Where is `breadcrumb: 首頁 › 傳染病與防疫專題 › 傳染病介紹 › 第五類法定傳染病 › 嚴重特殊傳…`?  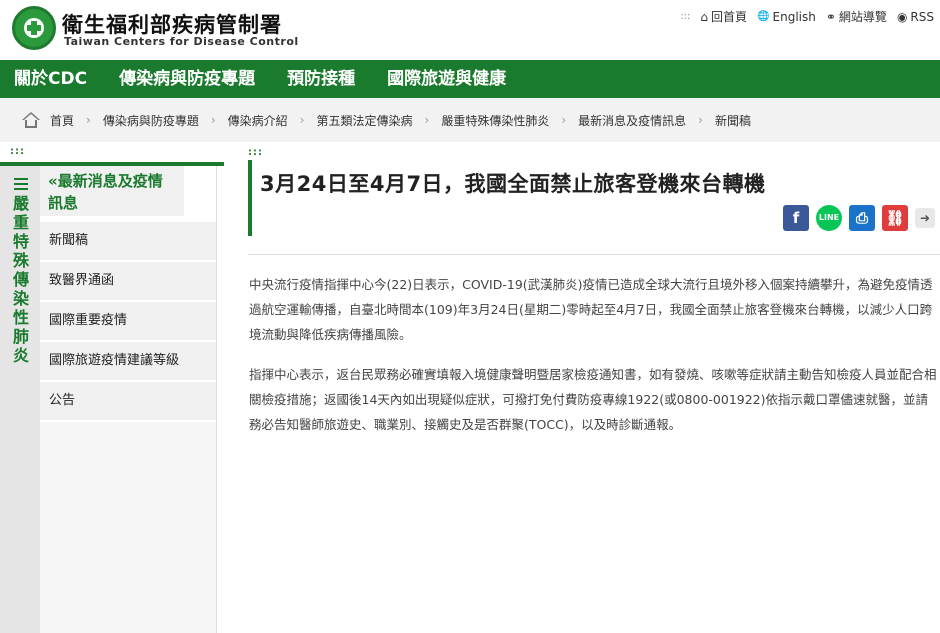
breadcrumb: 首頁 › 傳染病與防疫專題 › 傳染病介紹 › 第五類法定傳染病 › 嚴重特殊傳… is located at coordinates (470, 120).